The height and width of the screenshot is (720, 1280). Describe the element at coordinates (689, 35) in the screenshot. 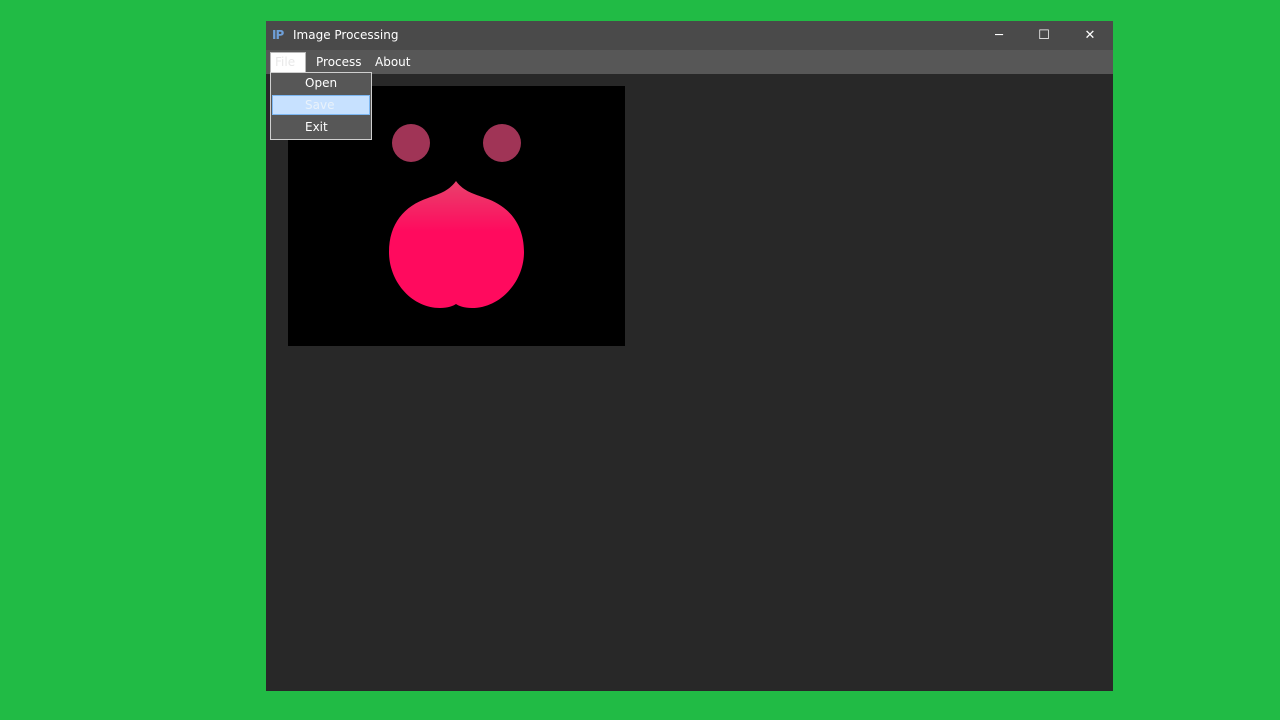

I see `title-bar: IP Image Processing ─ ☐ ✕` at that location.